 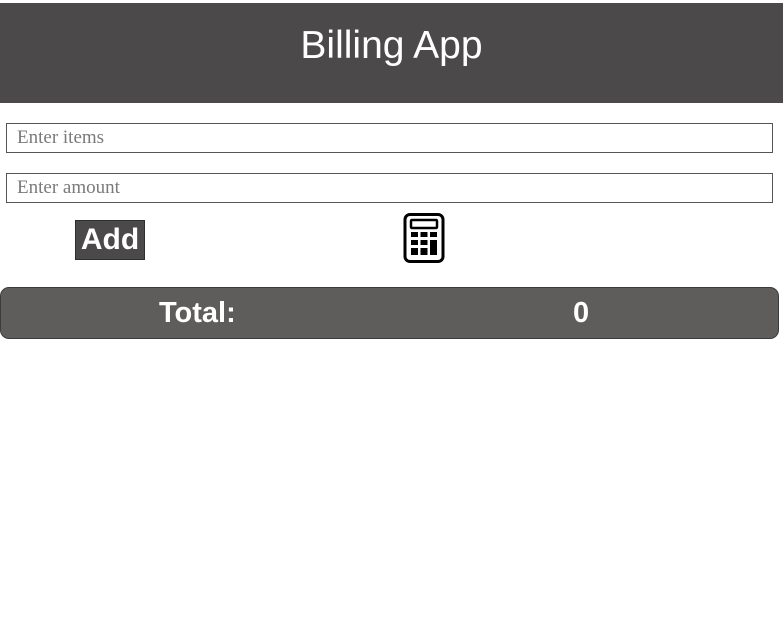 What do you see at coordinates (389, 313) in the screenshot?
I see `total-bar: Total: 0` at bounding box center [389, 313].